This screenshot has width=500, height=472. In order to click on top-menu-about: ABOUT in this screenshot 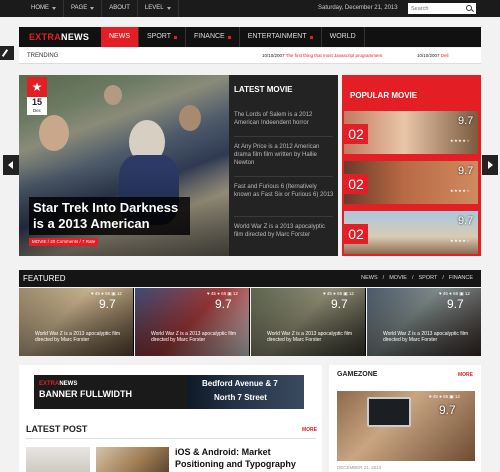, I will do `click(120, 8)`.